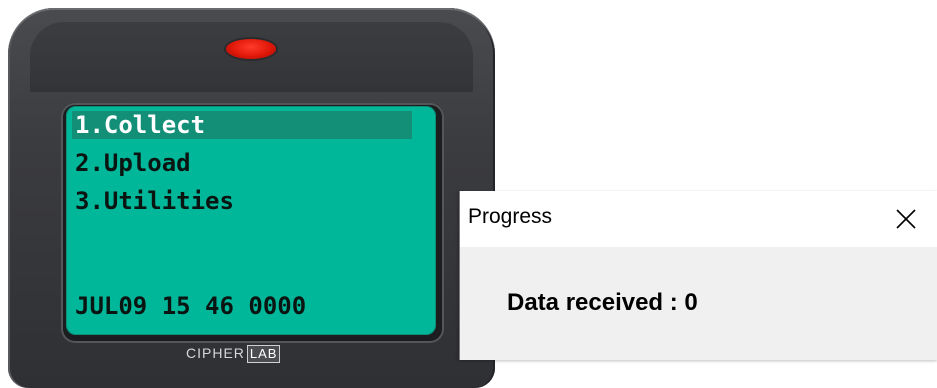 The width and height of the screenshot is (937, 388). What do you see at coordinates (133, 163) in the screenshot?
I see `menu-item-upload: 2.Upload` at bounding box center [133, 163].